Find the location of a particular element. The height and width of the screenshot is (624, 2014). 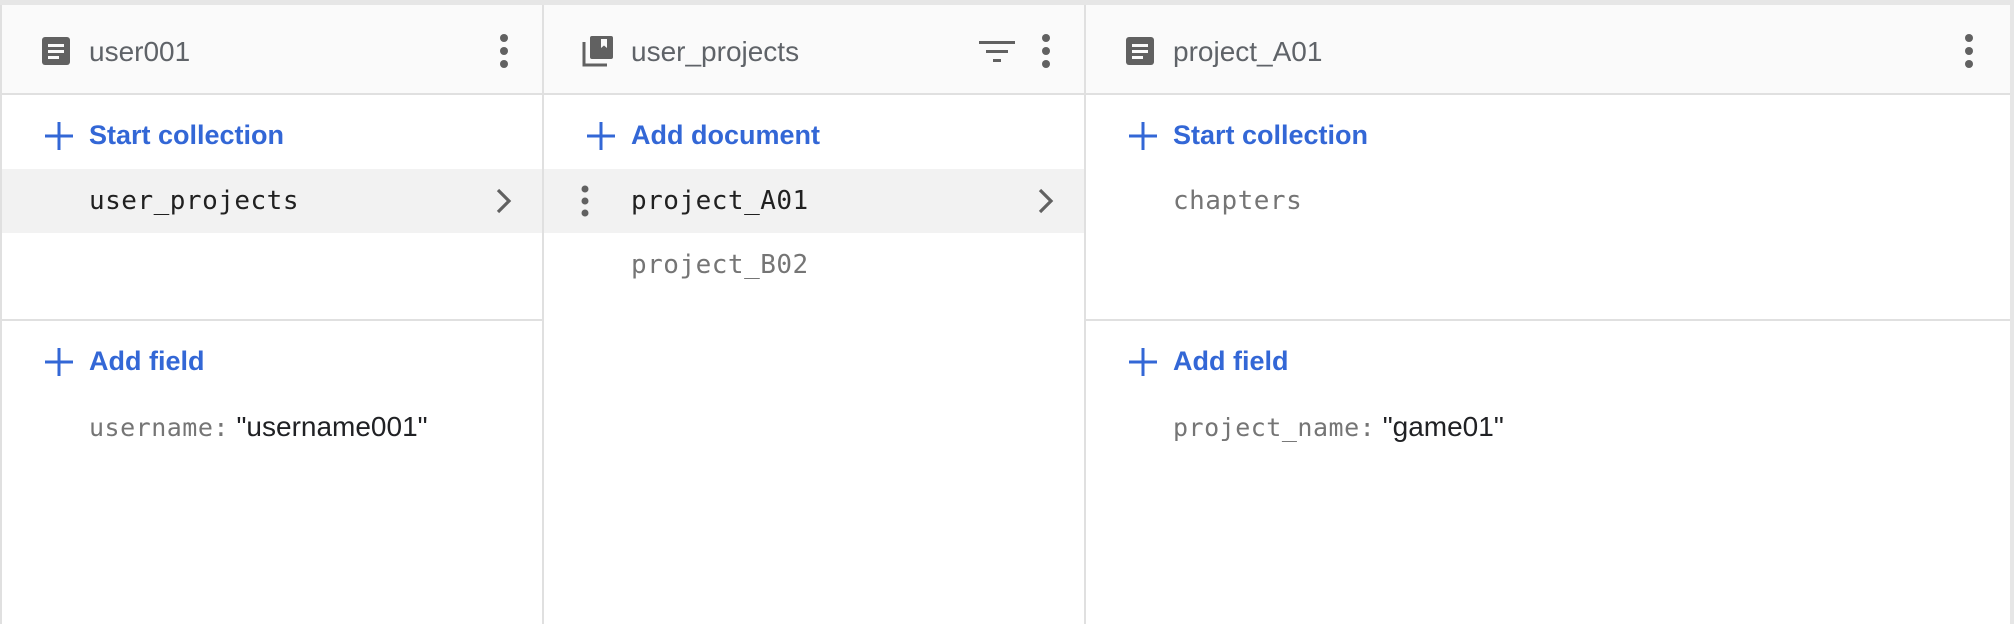

panel-header: user001 is located at coordinates (272, 50).